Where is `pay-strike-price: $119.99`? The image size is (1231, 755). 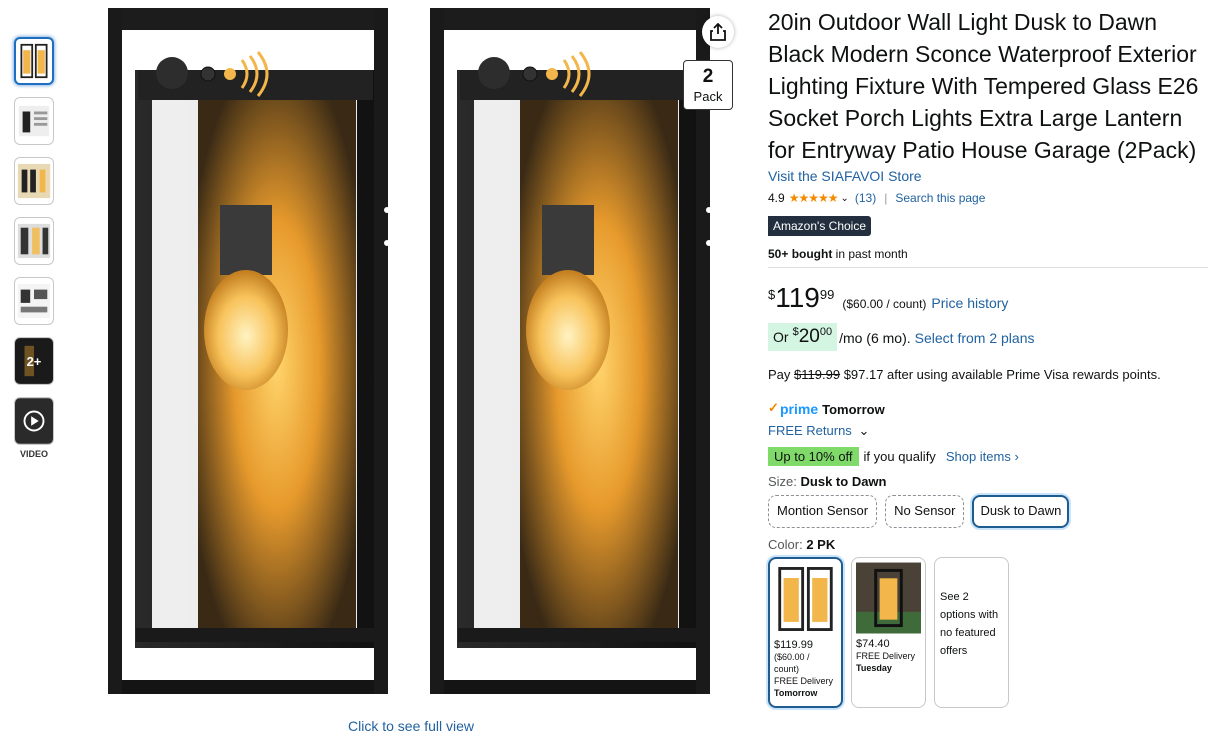
pay-strike-price: $119.99 is located at coordinates (817, 374).